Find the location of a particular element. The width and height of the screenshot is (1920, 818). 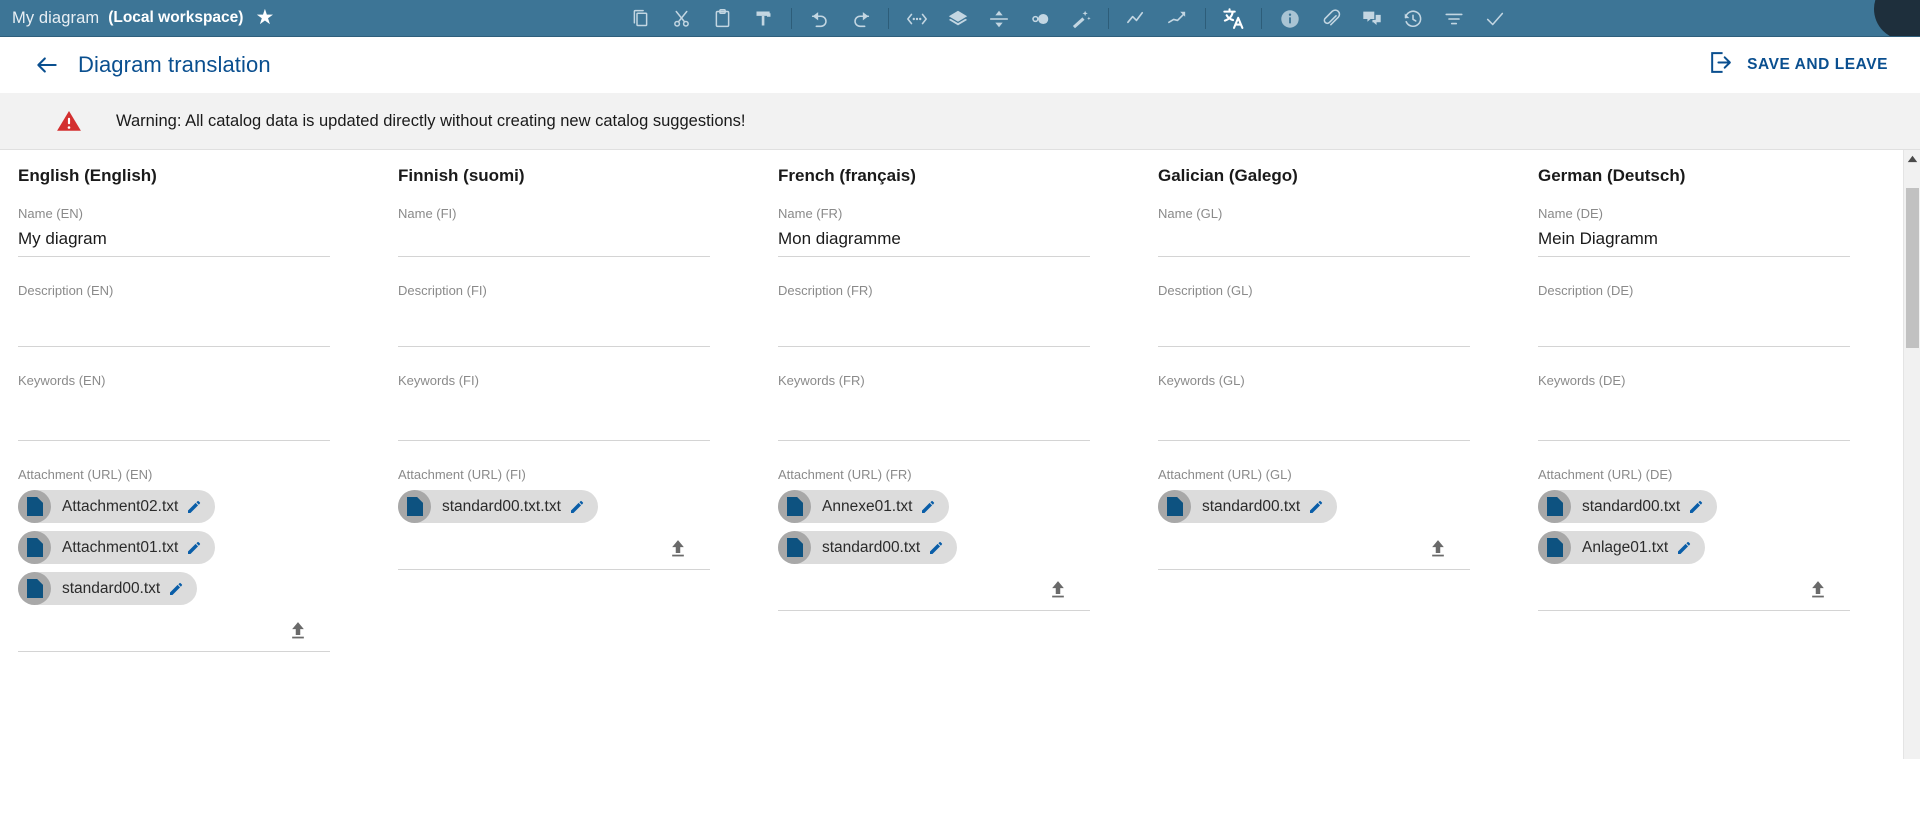

scrollbar-thumb is located at coordinates (1912, 268).